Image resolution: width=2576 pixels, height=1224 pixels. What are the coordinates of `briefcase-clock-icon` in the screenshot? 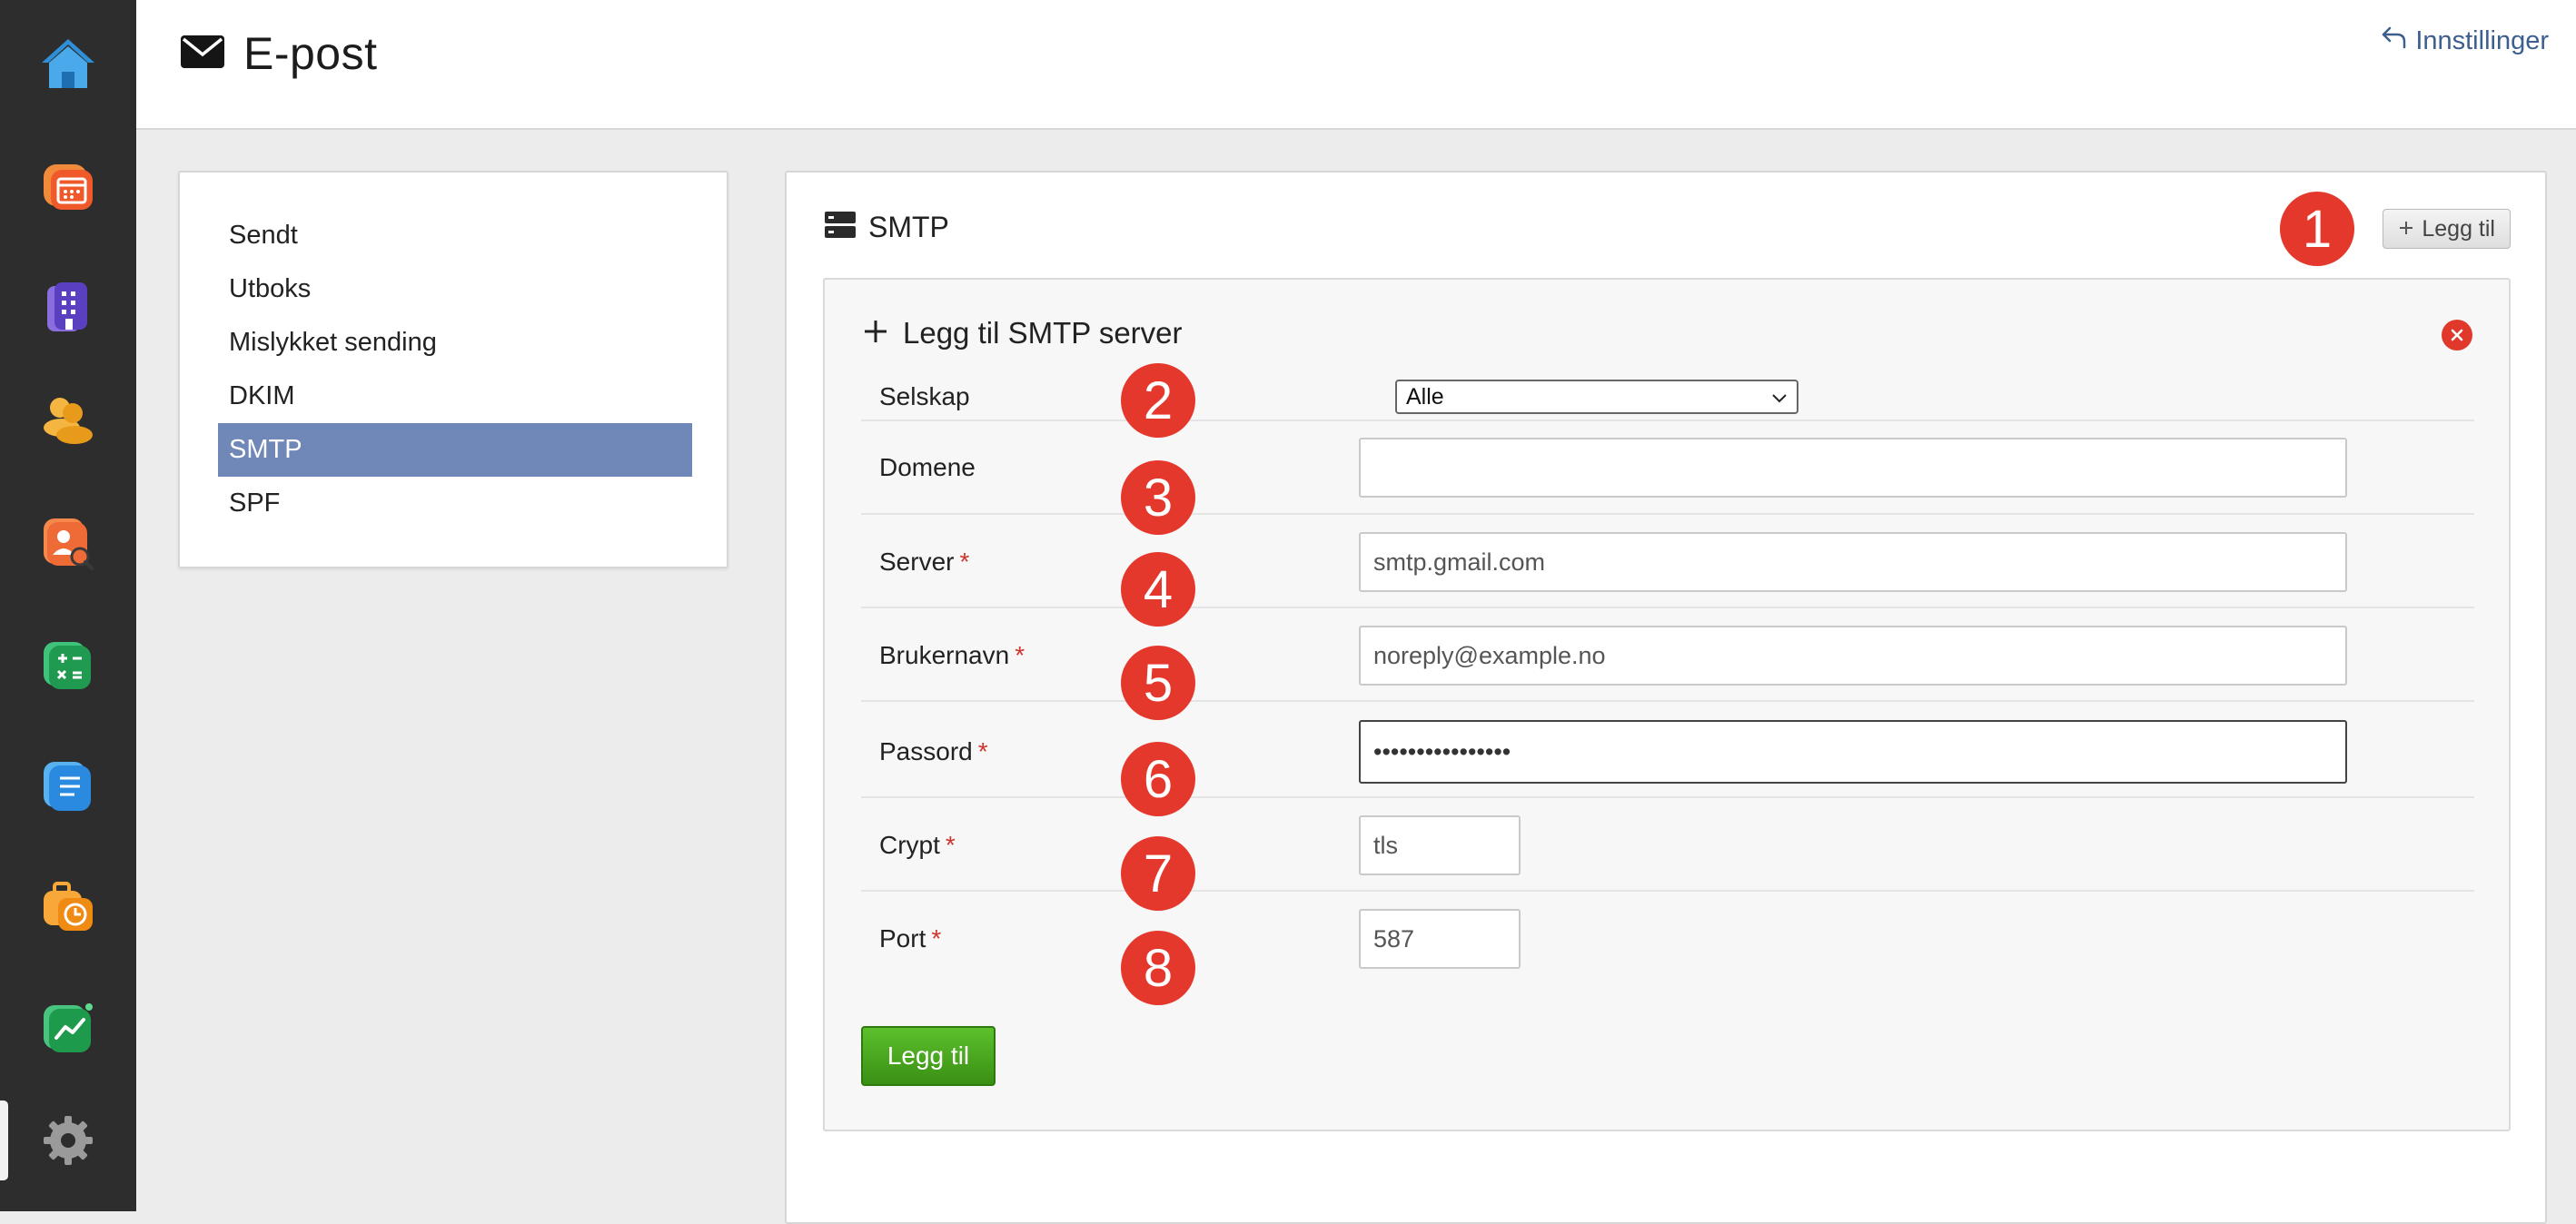 It's located at (68, 905).